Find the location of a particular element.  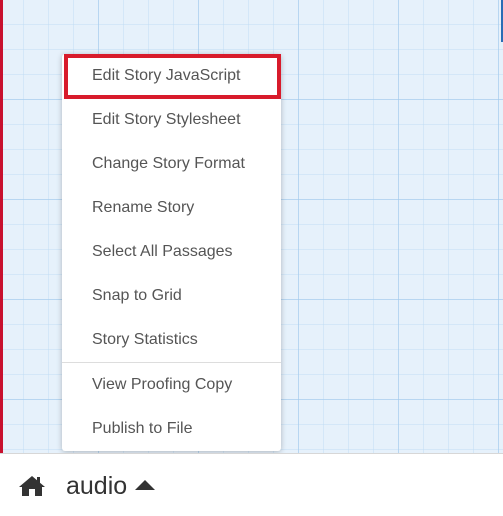

menu-item-snap-to-grid: Snap to Grid is located at coordinates (171, 296).